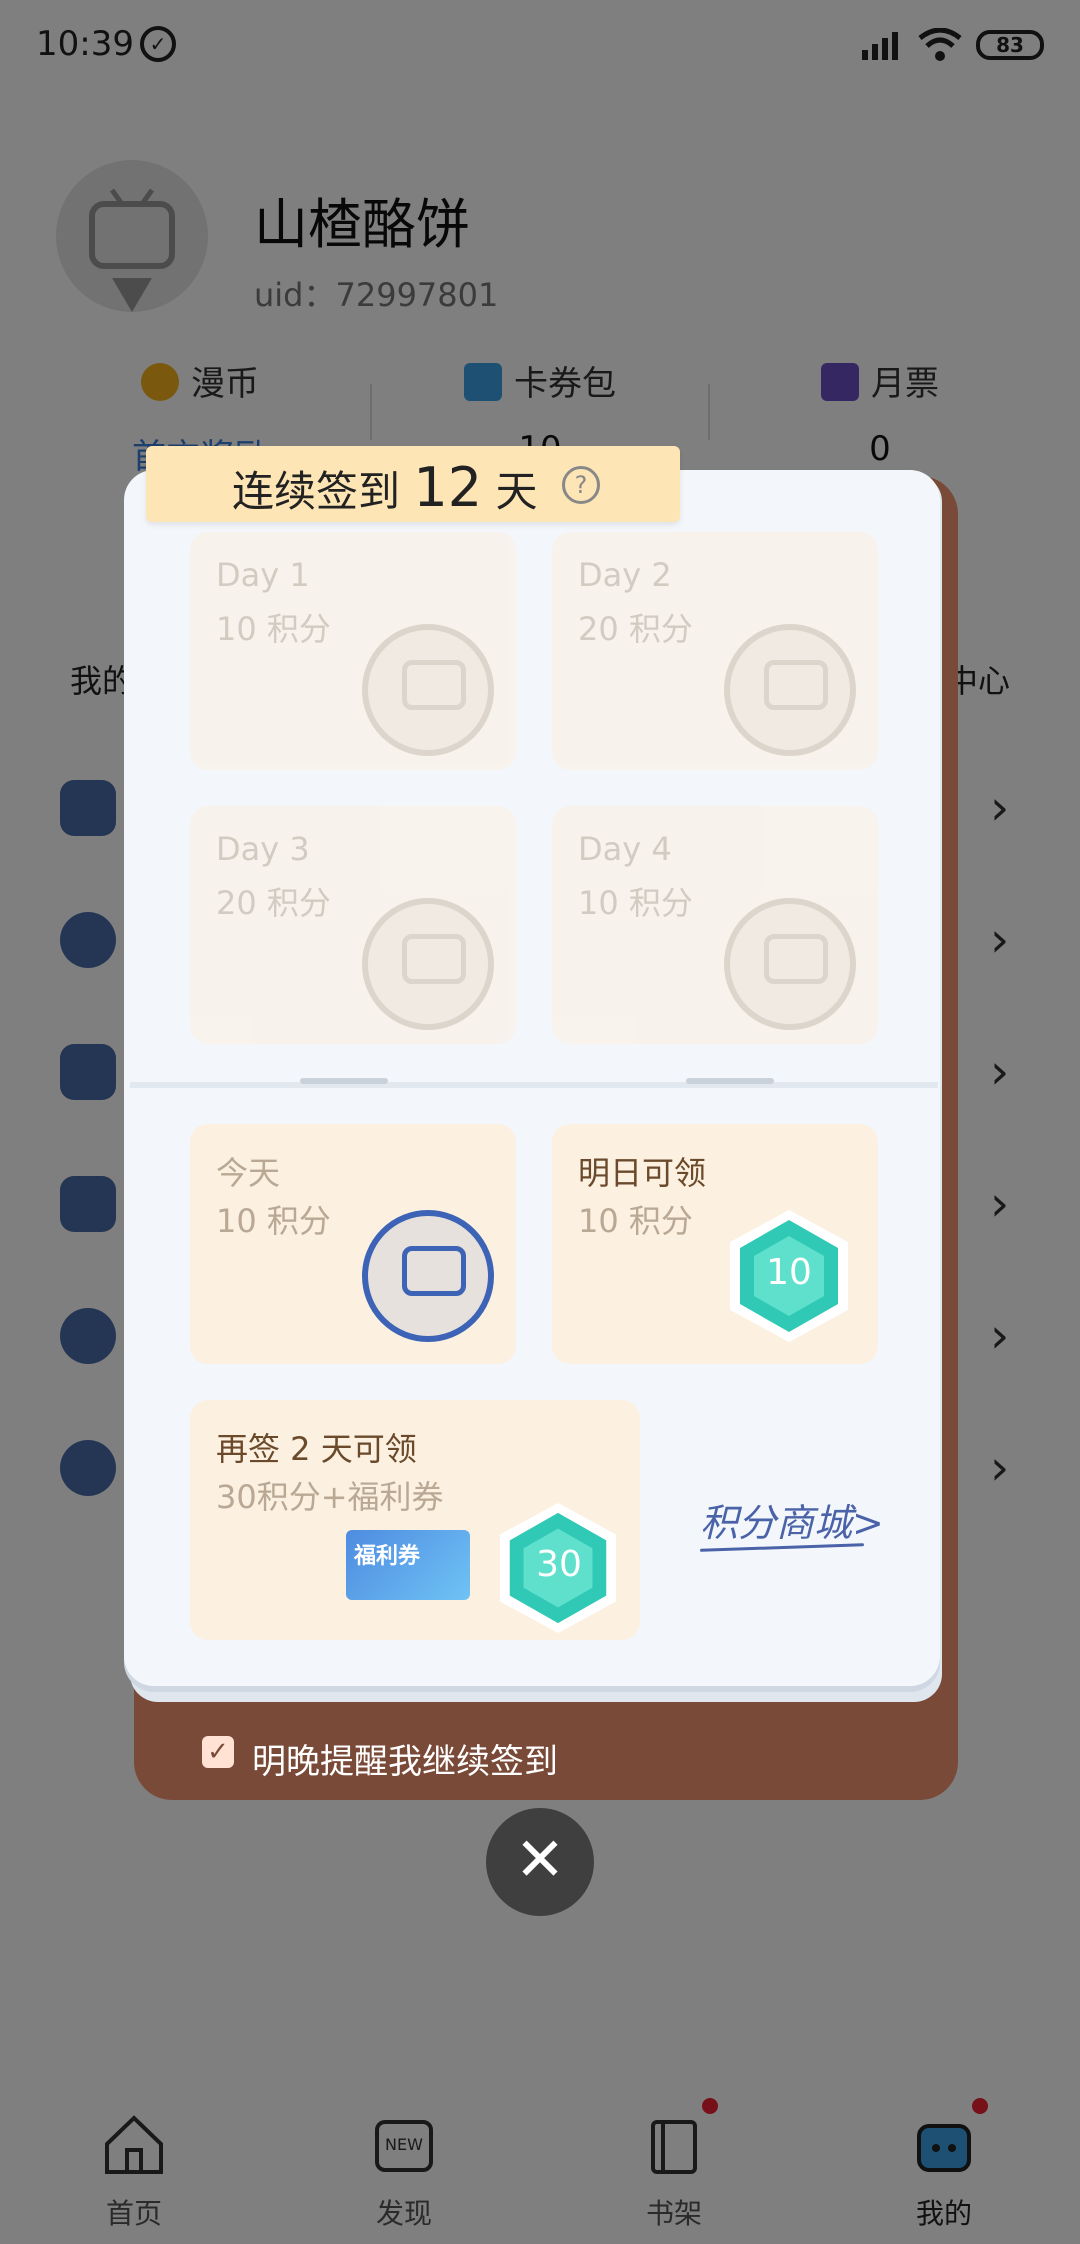 This screenshot has width=1080, height=2244. What do you see at coordinates (625, 575) in the screenshot?
I see `day-title: Day 2` at bounding box center [625, 575].